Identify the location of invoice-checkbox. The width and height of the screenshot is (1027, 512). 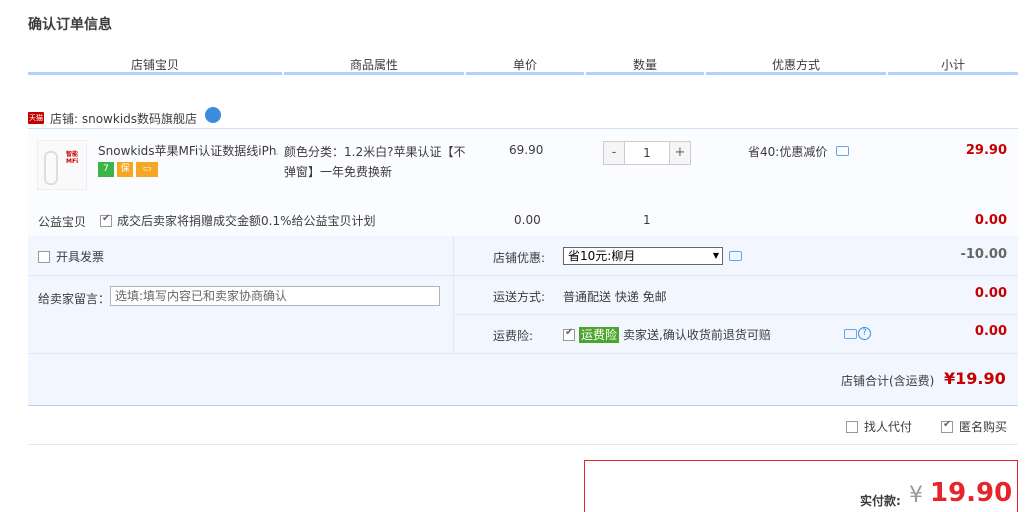
(44, 256).